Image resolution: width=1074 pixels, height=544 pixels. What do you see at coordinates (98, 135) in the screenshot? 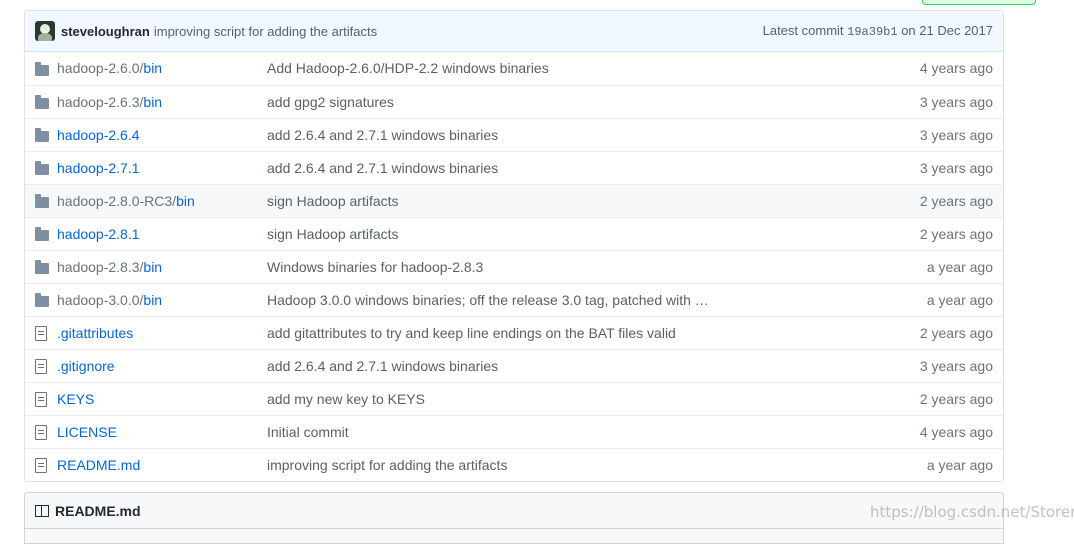
I see `file-name-link: hadoop-2.6.4` at bounding box center [98, 135].